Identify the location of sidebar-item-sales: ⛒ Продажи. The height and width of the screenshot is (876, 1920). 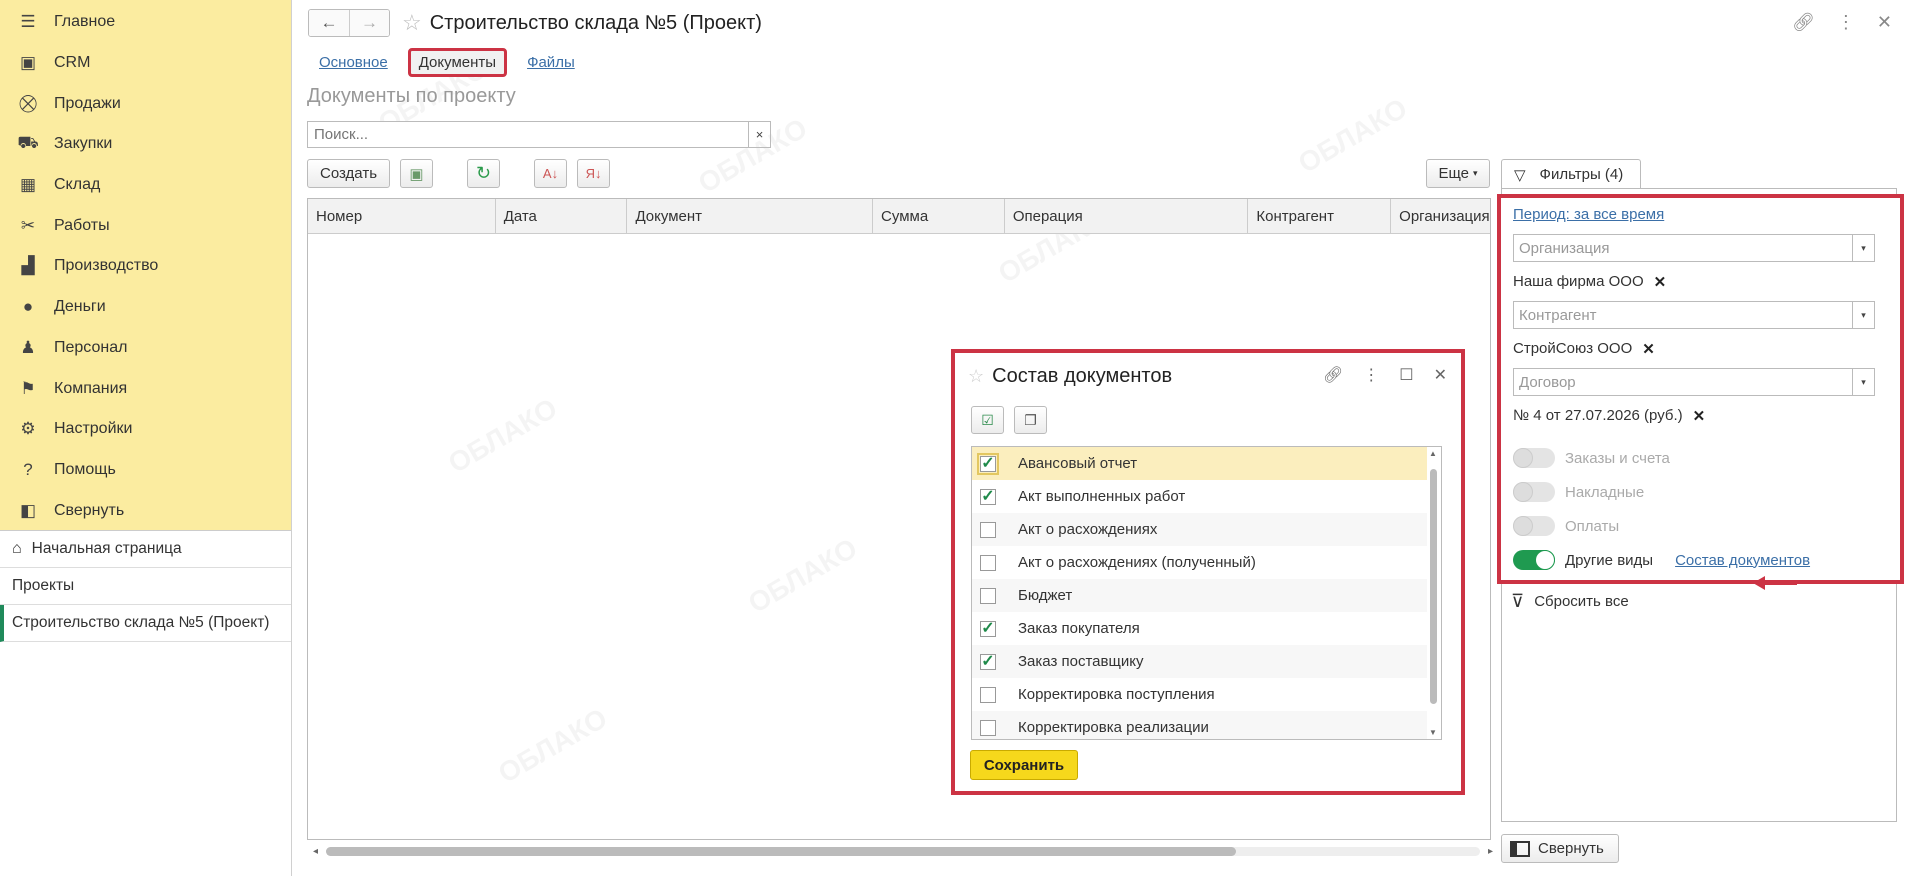
(145, 103).